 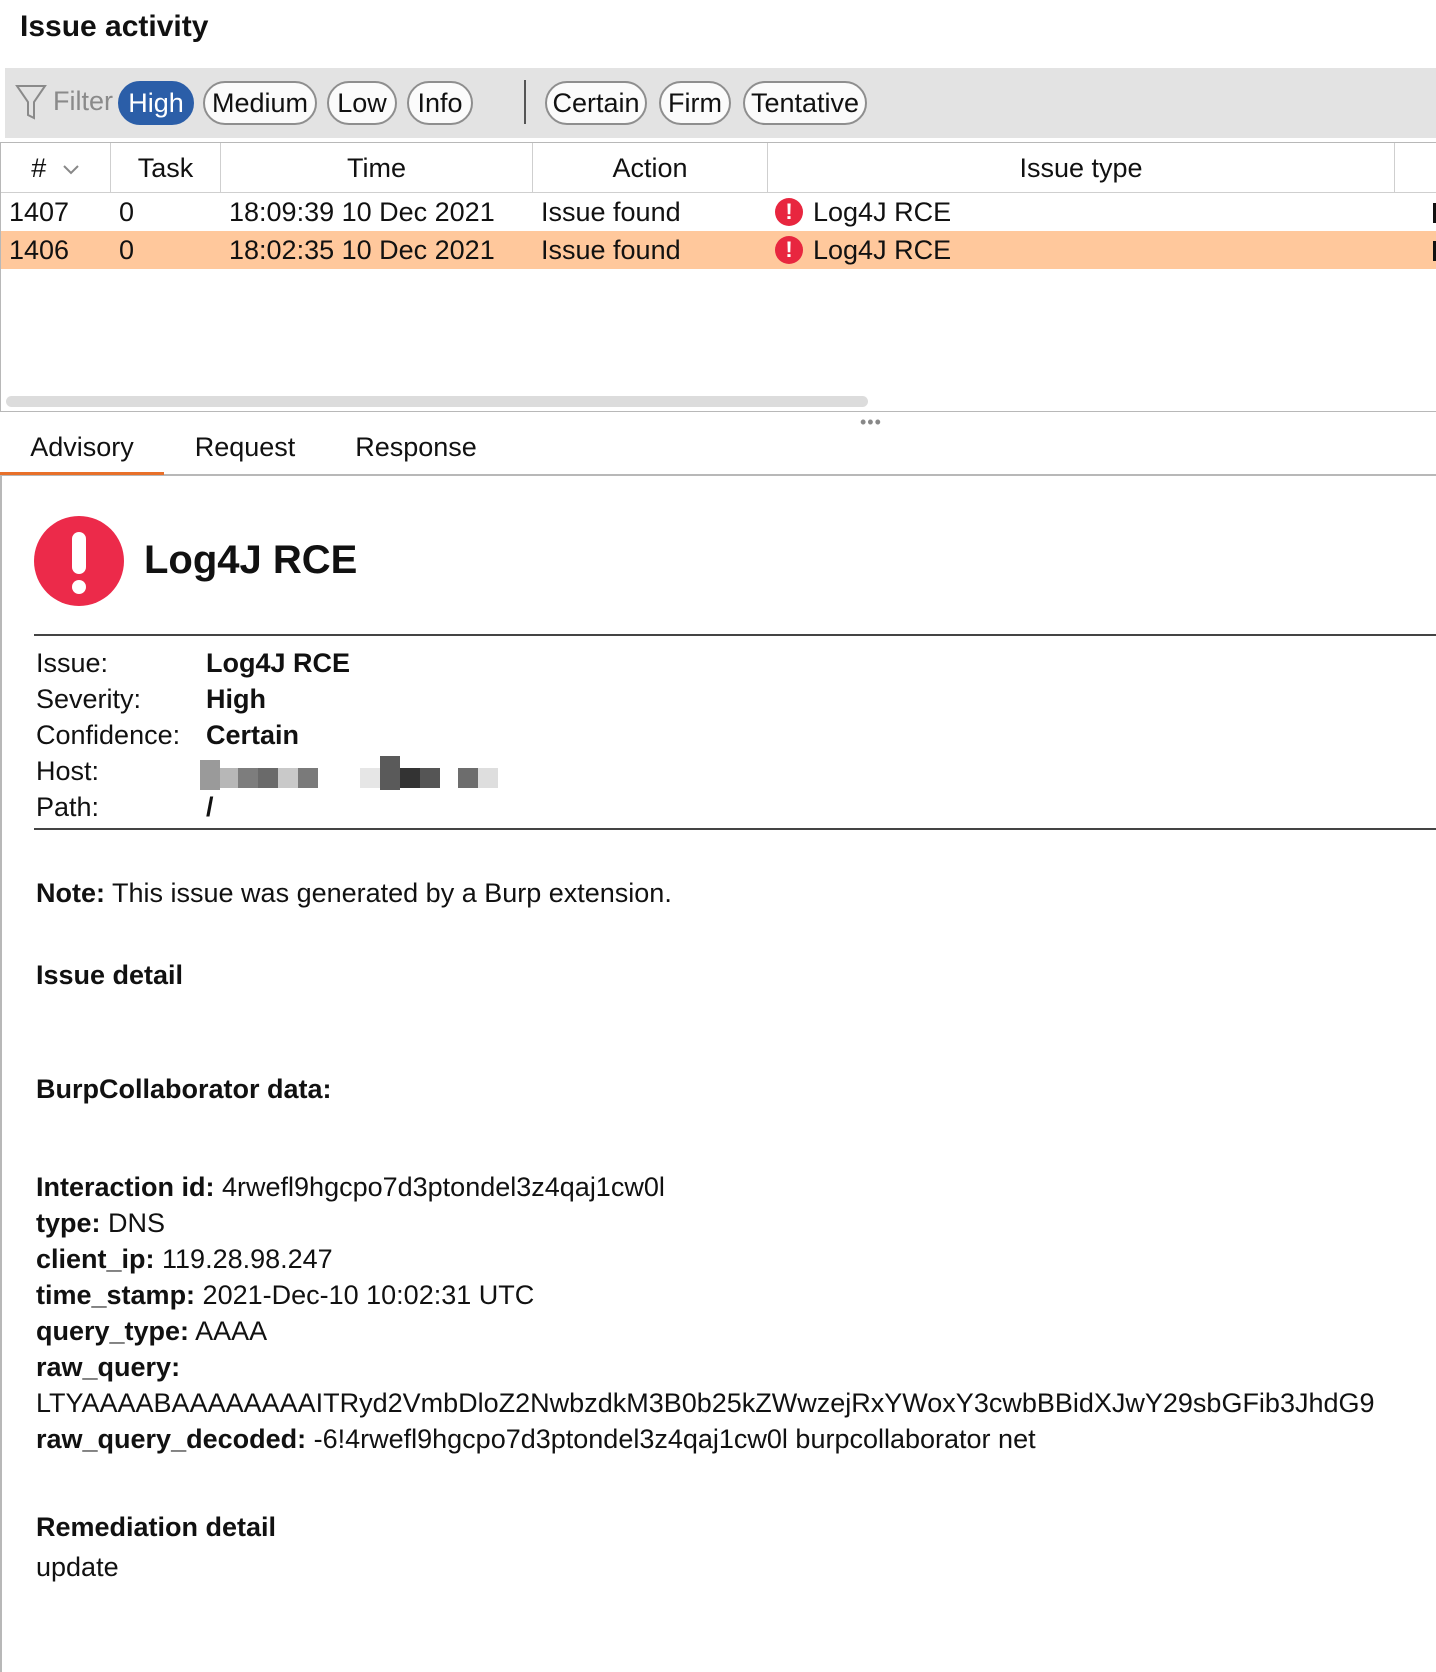 What do you see at coordinates (39, 212) in the screenshot?
I see `cell-id: 1407` at bounding box center [39, 212].